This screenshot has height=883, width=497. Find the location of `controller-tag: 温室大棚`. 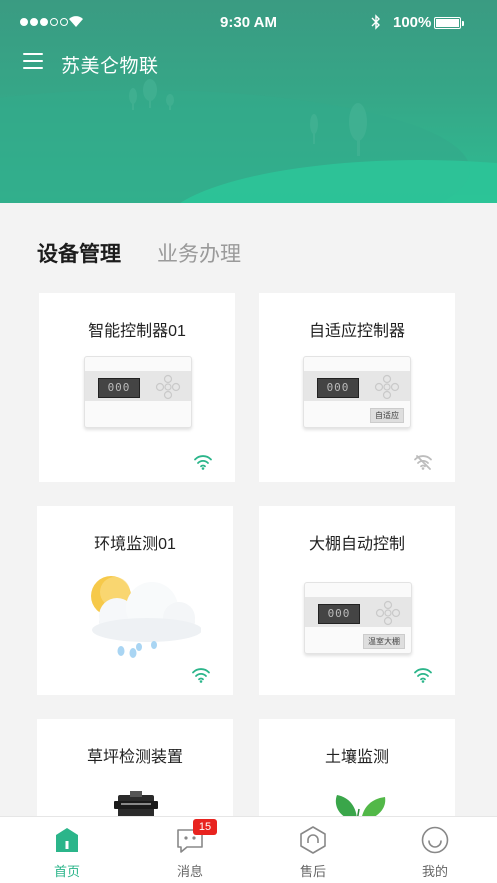

controller-tag: 温室大棚 is located at coordinates (384, 641).